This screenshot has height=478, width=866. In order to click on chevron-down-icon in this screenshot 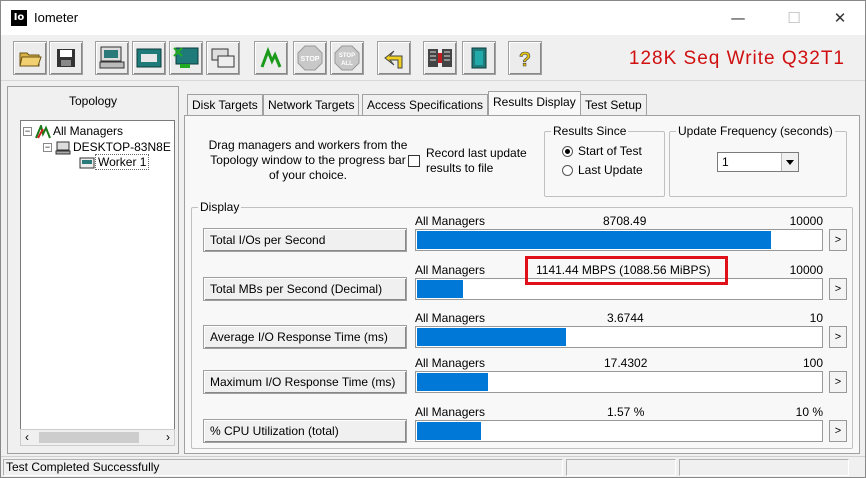, I will do `click(789, 162)`.